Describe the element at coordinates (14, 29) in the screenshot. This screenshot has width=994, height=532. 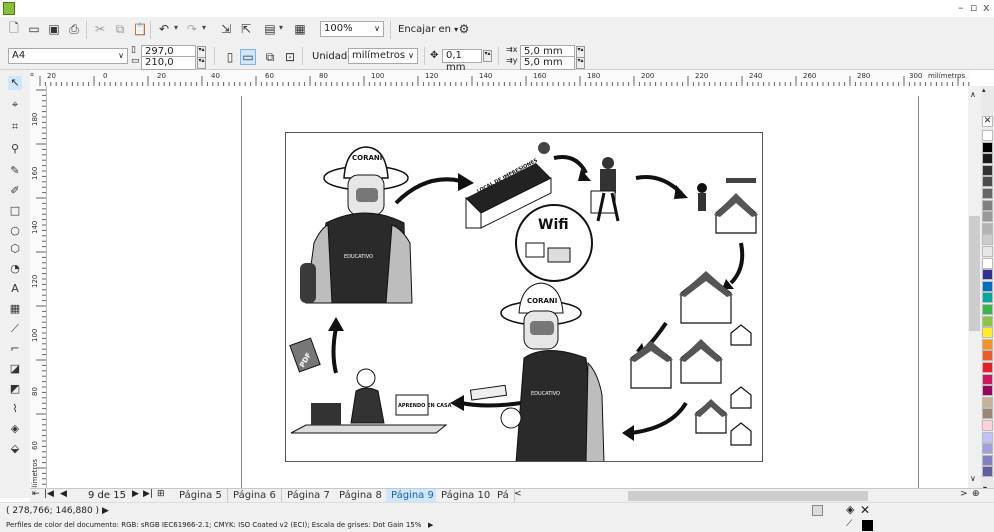
I see `new-document-icon: 🗋` at that location.